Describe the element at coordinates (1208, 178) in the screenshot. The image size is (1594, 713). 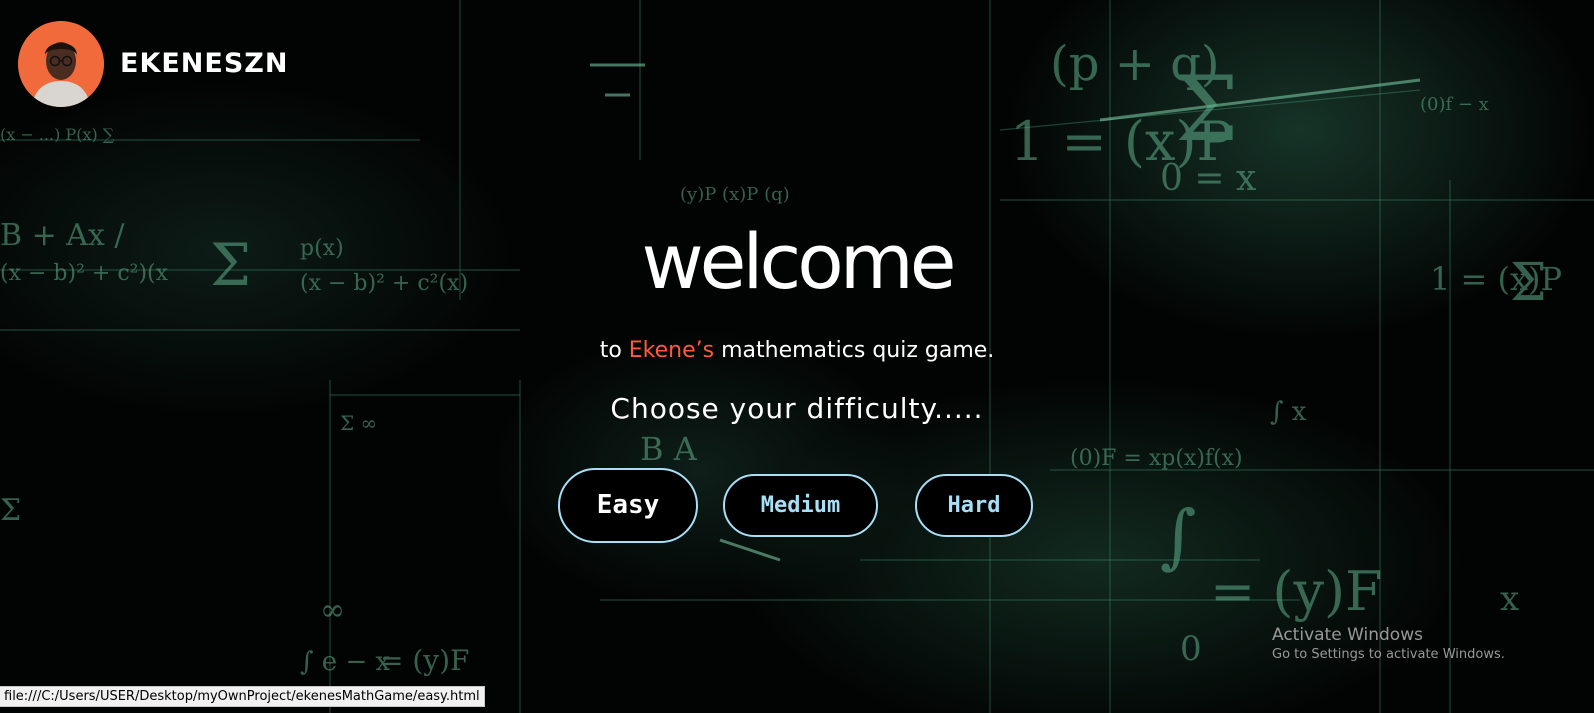
I see `svg-text: 0 = x` at that location.